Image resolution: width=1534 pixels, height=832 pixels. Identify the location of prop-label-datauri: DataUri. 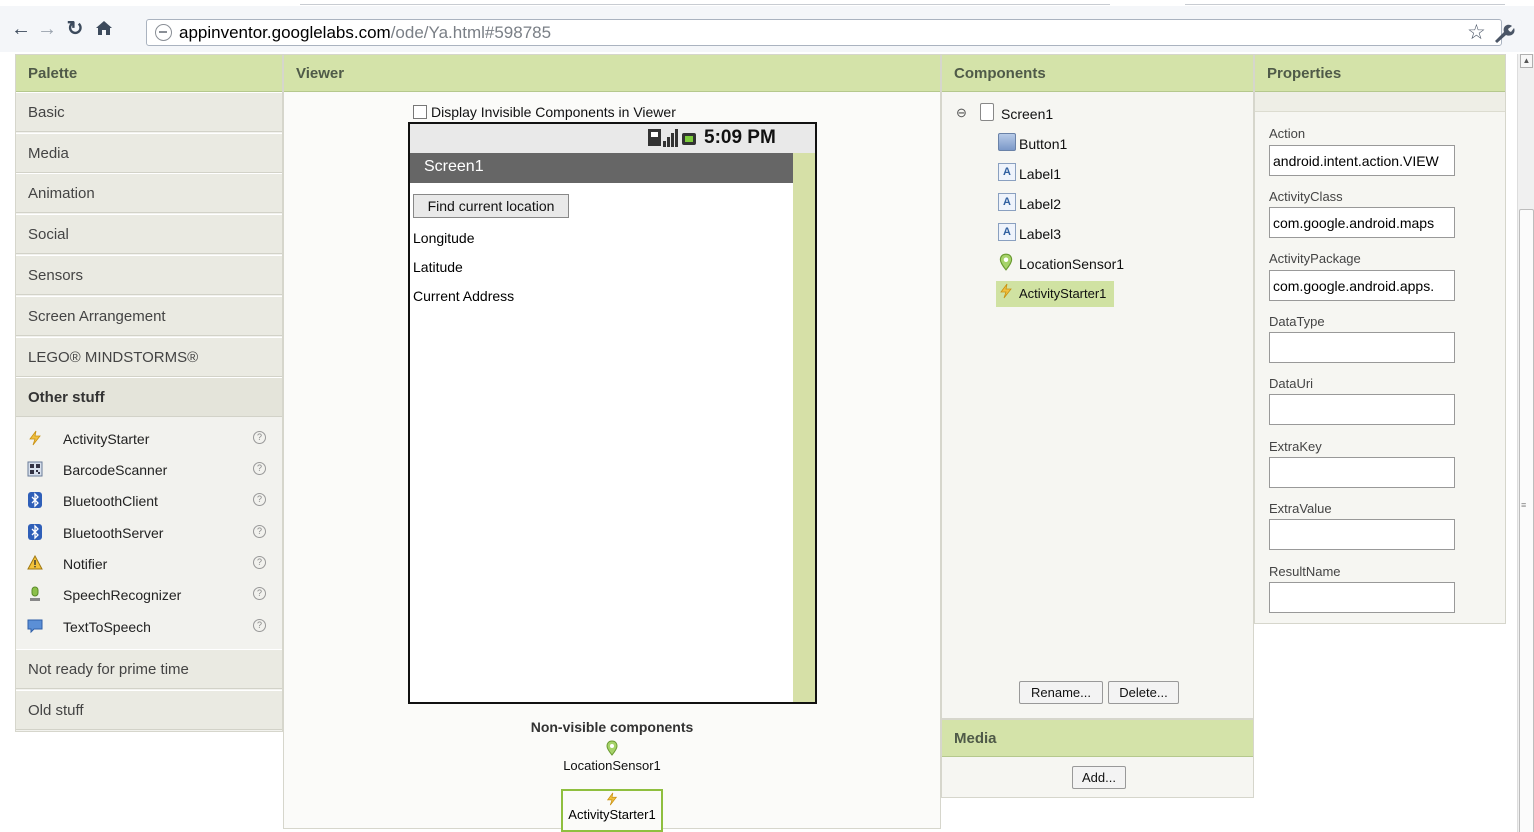
(1291, 383).